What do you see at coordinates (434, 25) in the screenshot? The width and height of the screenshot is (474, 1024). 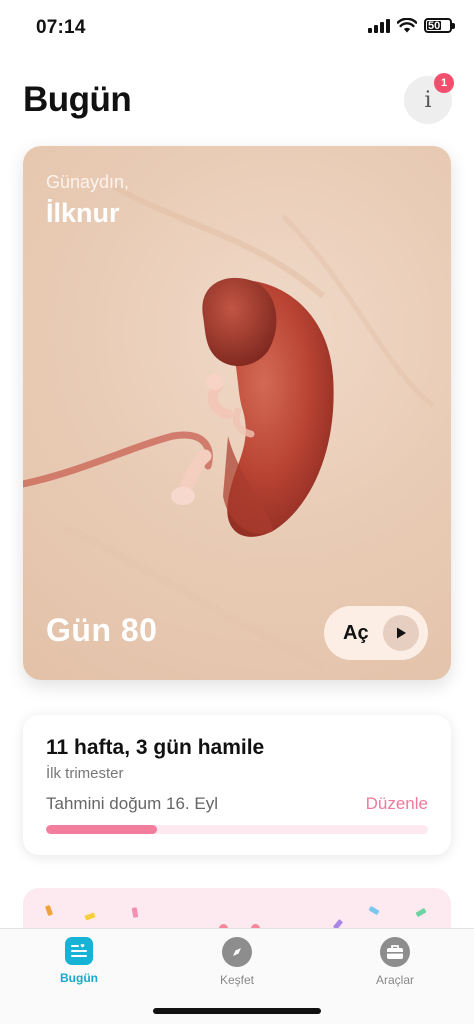 I see `battery-level: 50` at bounding box center [434, 25].